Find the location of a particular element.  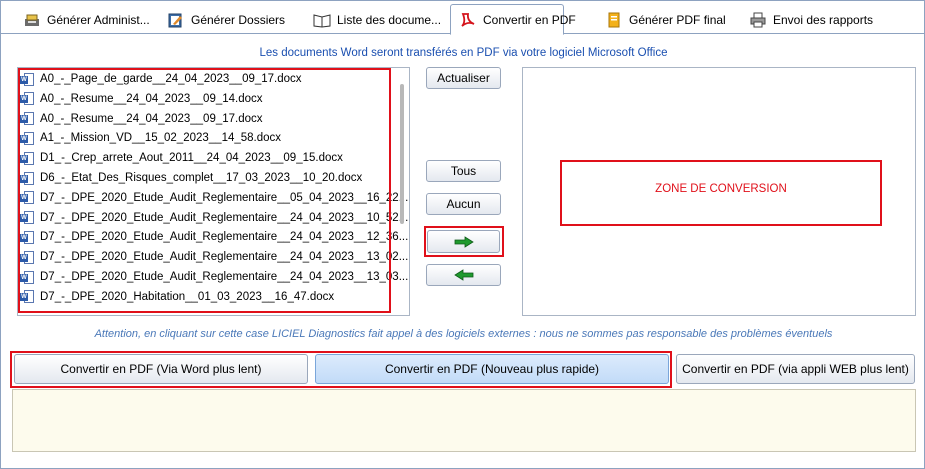

tab-convertir-pdf: Convertir en PDF is located at coordinates (513, 19).